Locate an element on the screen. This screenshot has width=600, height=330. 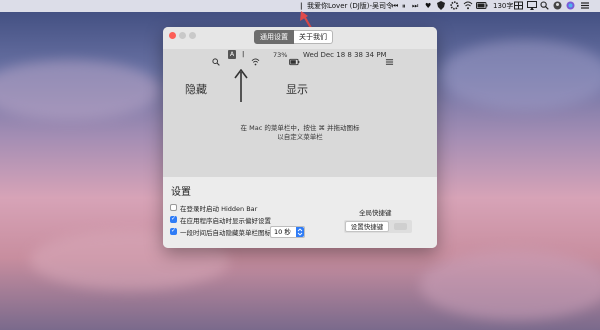
settings-title: 设置 is located at coordinates (181, 192).